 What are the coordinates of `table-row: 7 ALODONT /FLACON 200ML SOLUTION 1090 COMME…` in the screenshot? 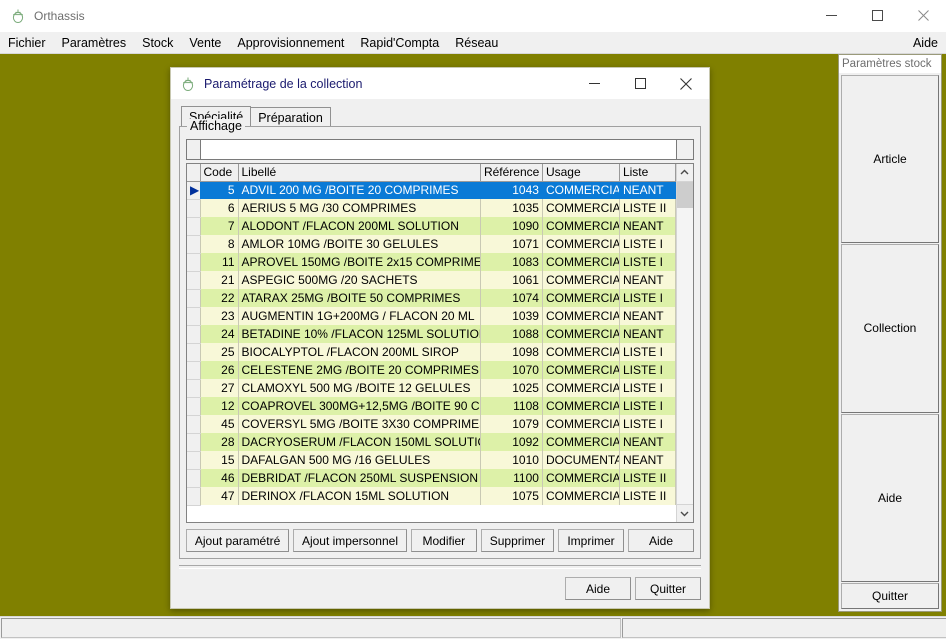 It's located at (431, 226).